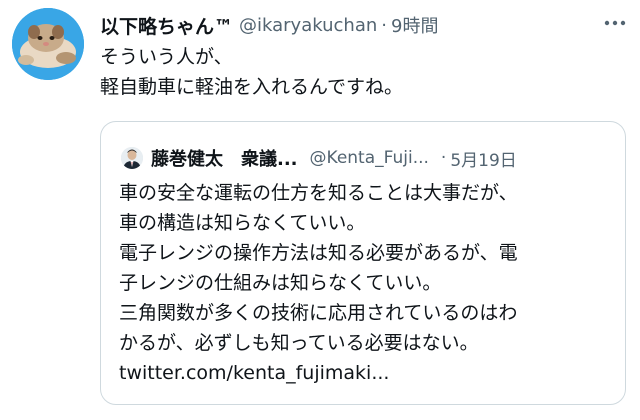 Image resolution: width=640 pixels, height=420 pixels. I want to click on cat-avatar-icon, so click(48, 44).